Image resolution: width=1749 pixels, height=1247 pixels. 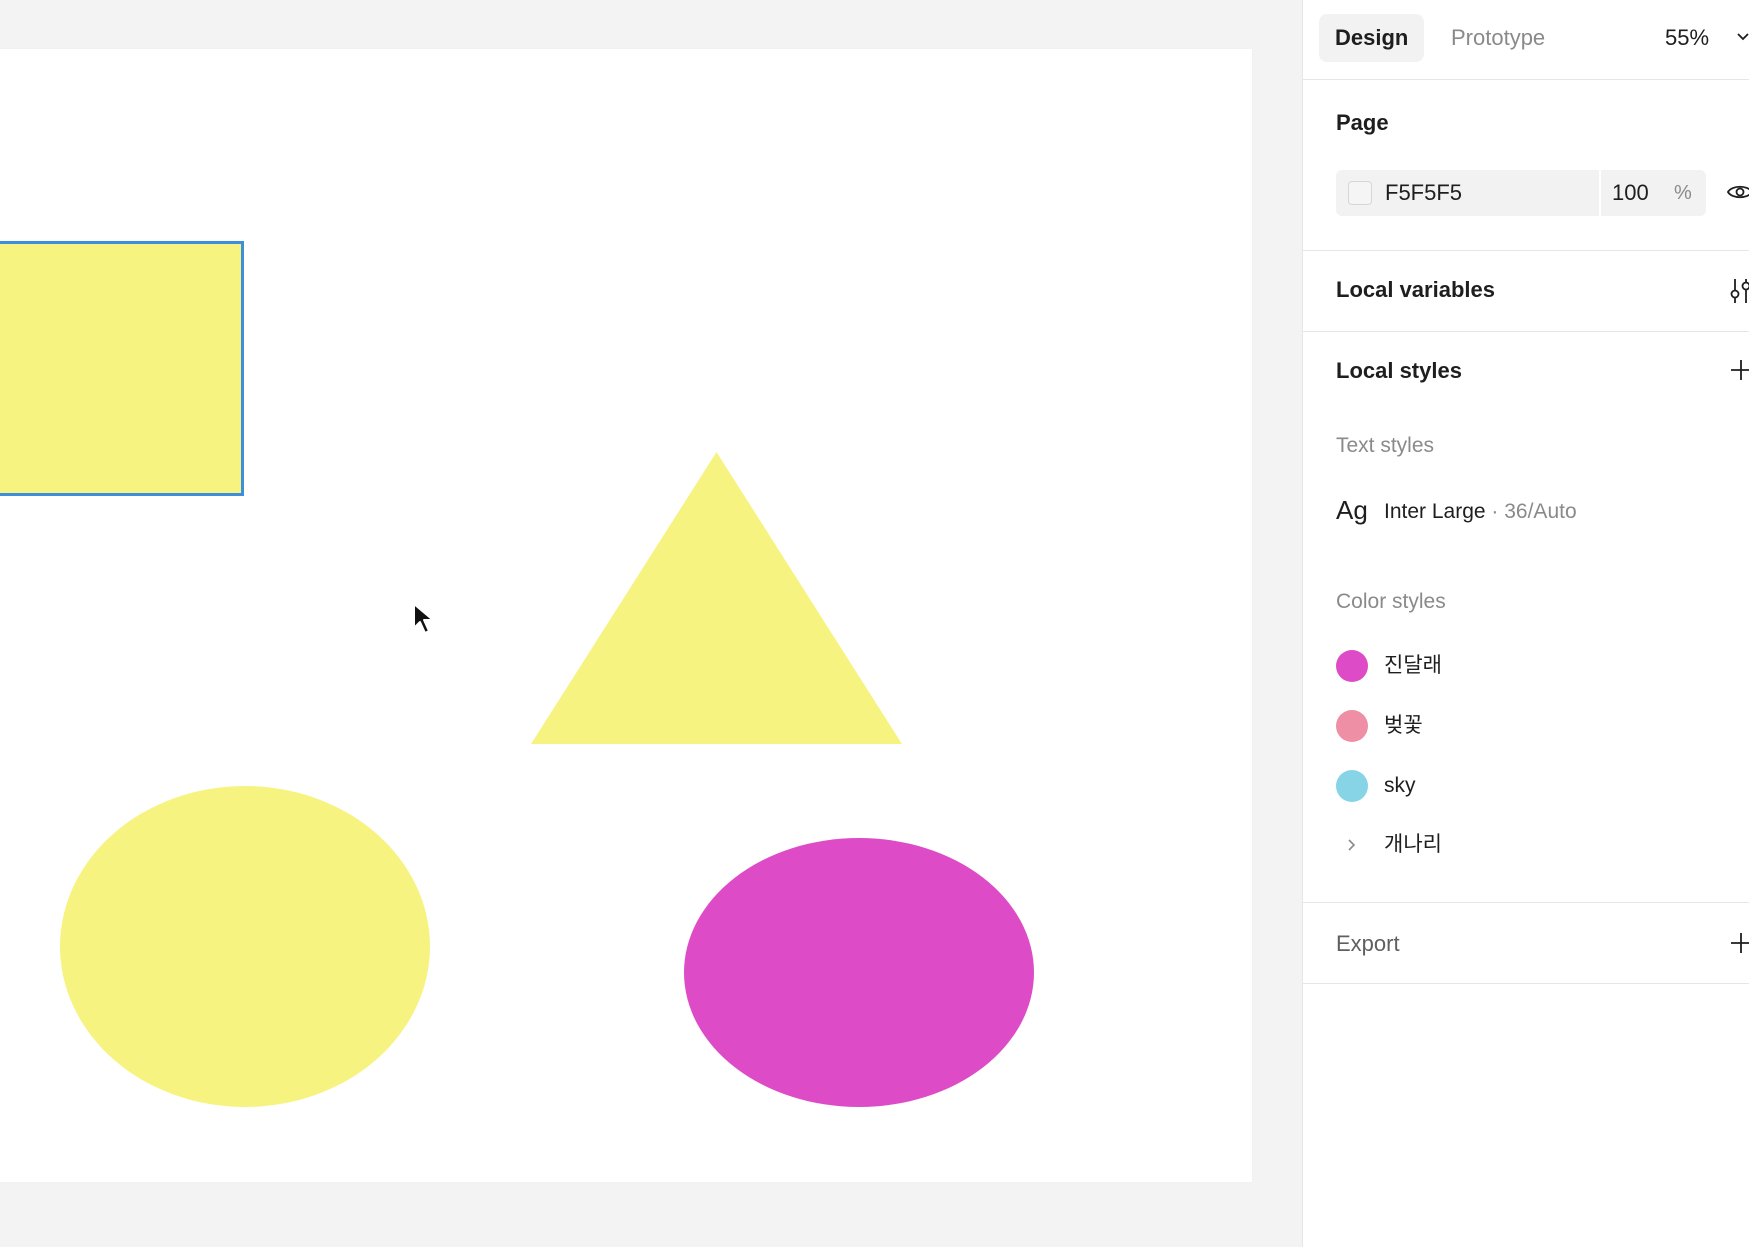 What do you see at coordinates (1742, 37) in the screenshot?
I see `chevron-down-icon` at bounding box center [1742, 37].